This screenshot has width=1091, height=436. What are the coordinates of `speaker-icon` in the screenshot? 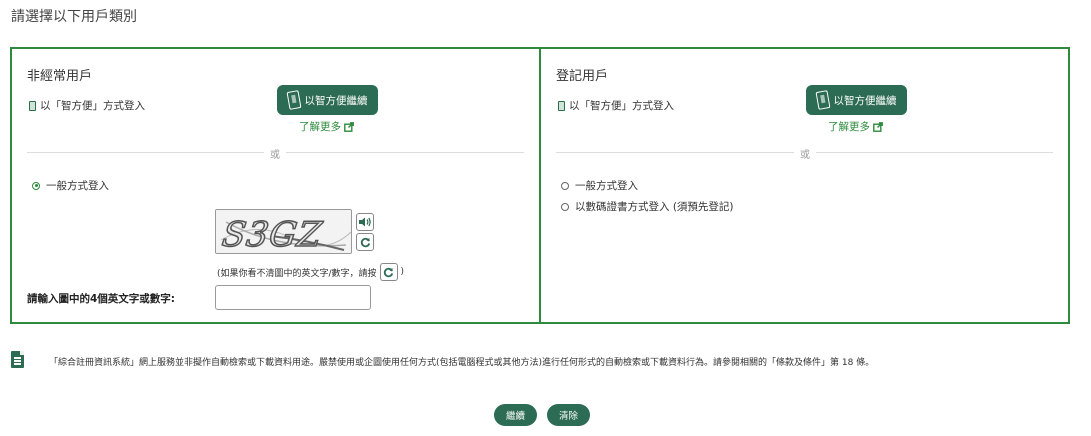 It's located at (365, 222).